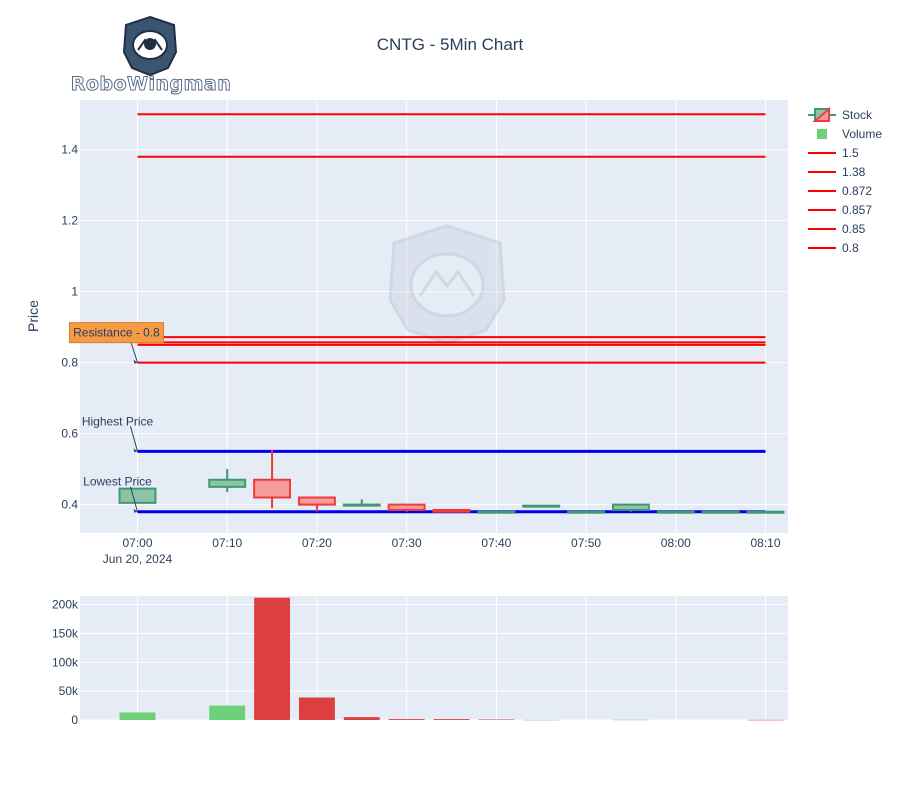 Image resolution: width=900 pixels, height=800 pixels. What do you see at coordinates (845, 180) in the screenshot?
I see `legend: Stock Volume 1.5 1.38 0.872 0.857 0.85 0.8` at bounding box center [845, 180].